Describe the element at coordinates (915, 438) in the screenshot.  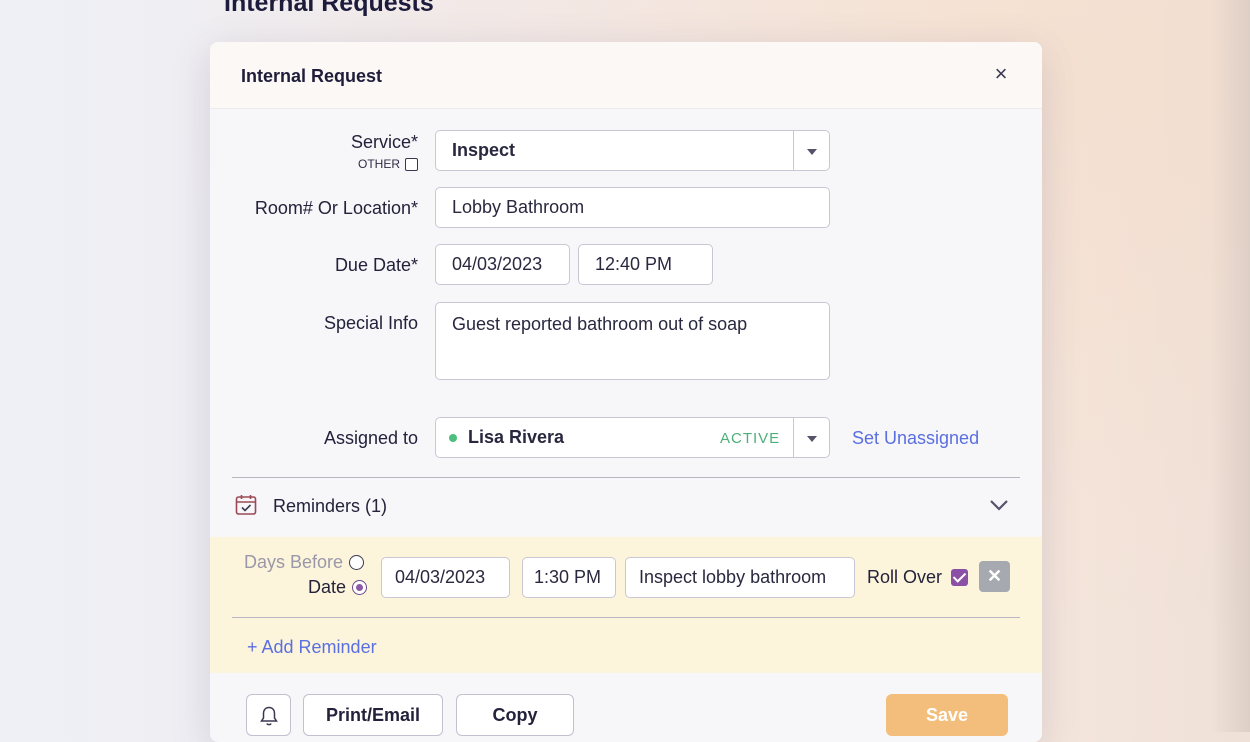
I see `set-unassigned-link: Set Unassigned` at that location.